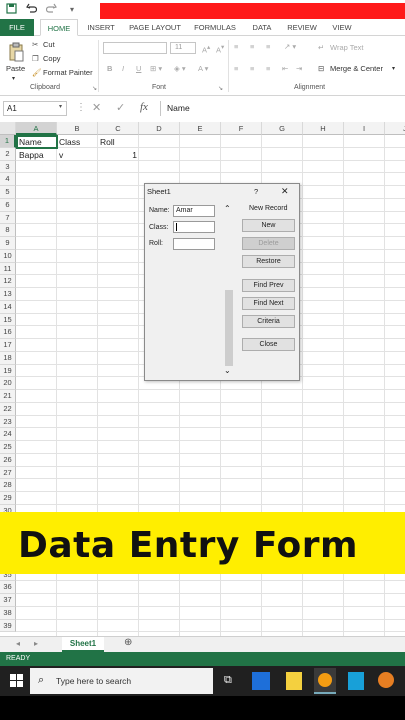 Image resolution: width=405 pixels, height=720 pixels. What do you see at coordinates (60, 106) in the screenshot?
I see `name-box-dropdown-icon: ▾` at bounding box center [60, 106].